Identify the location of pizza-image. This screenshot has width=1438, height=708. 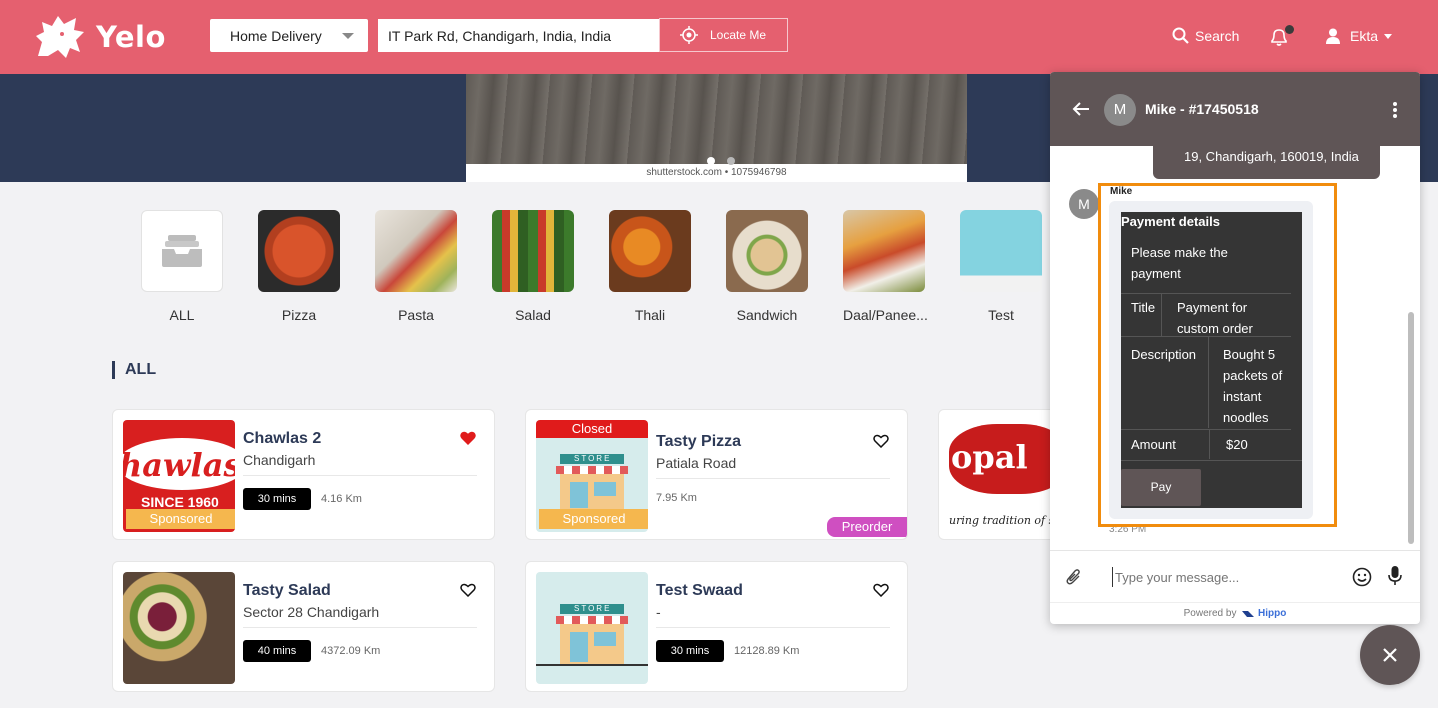
(299, 251).